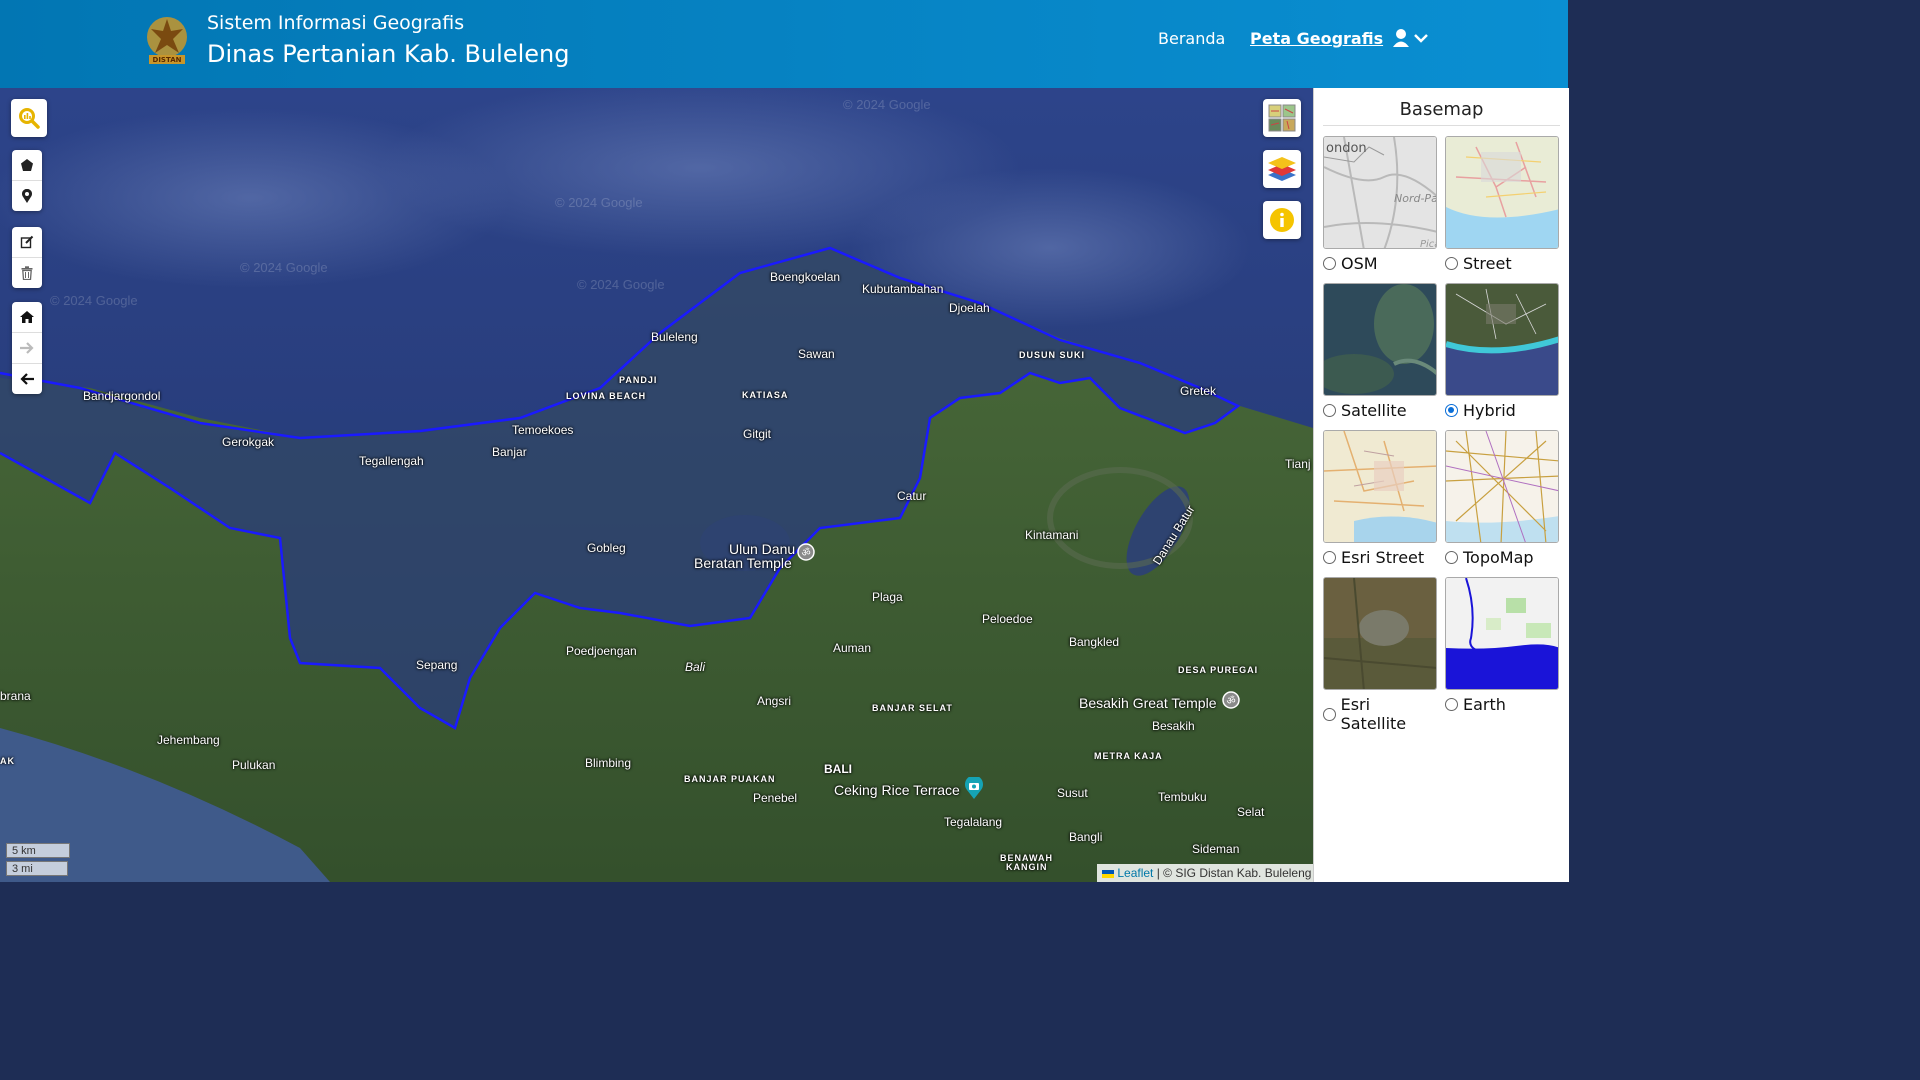  What do you see at coordinates (1374, 410) in the screenshot?
I see `option-label: Satellite` at bounding box center [1374, 410].